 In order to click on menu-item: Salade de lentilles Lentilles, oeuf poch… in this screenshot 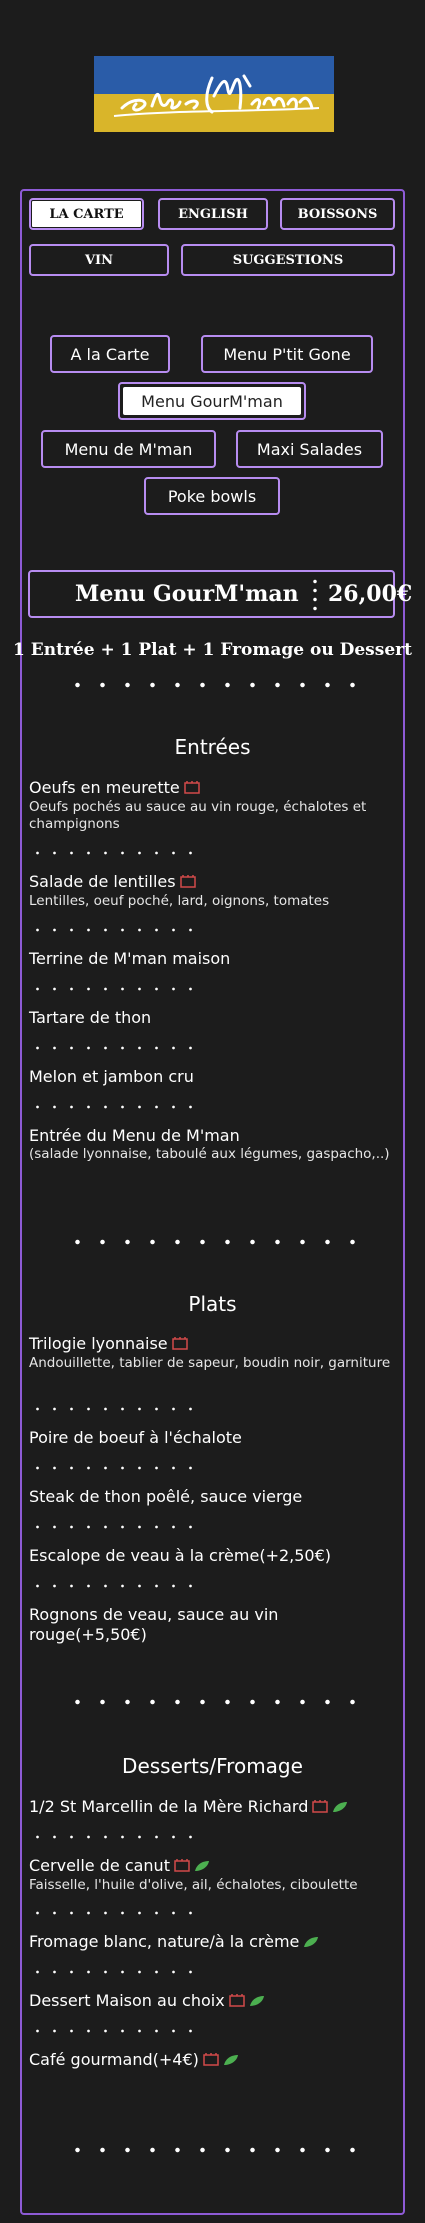, I will do `click(214, 891)`.